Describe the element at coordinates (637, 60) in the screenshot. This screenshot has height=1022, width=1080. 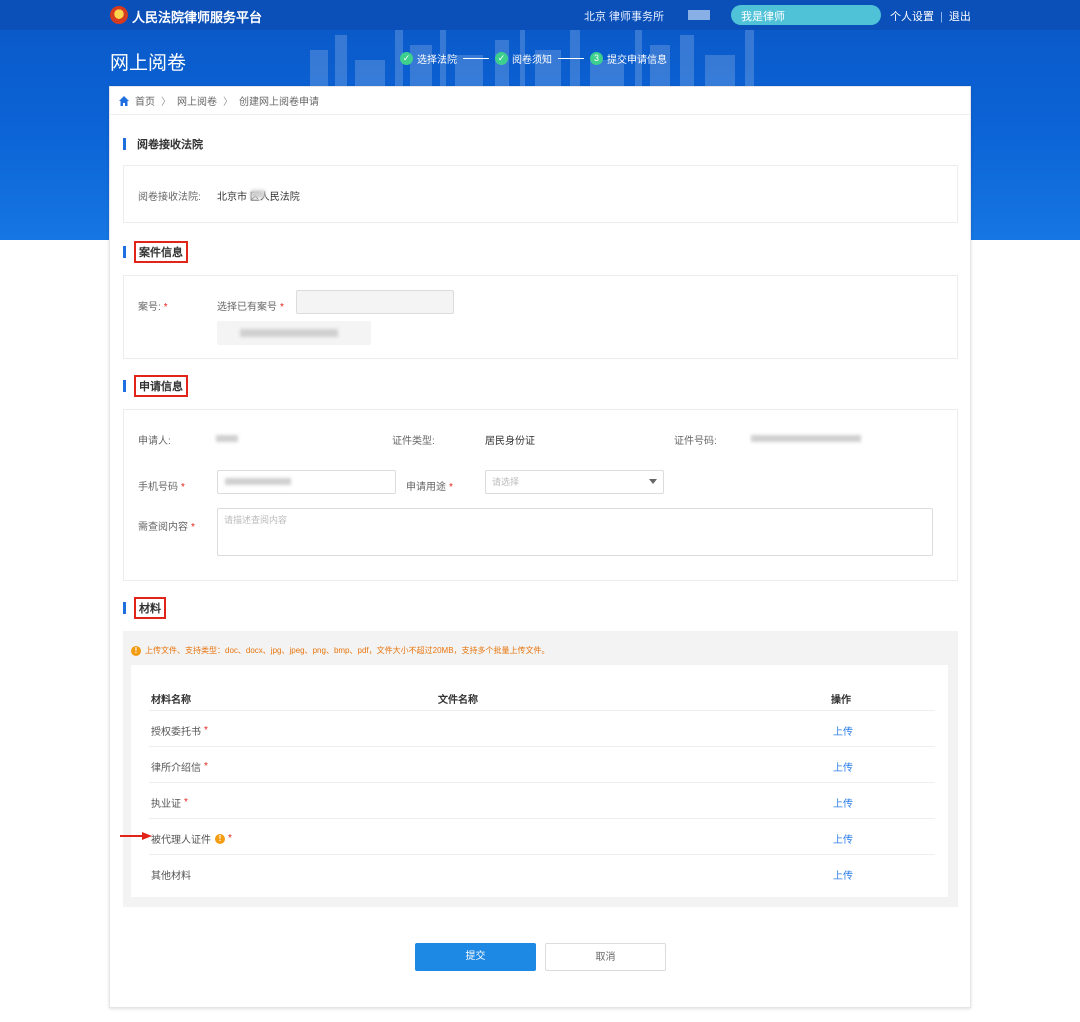
I see `step-label: 提交申请信息` at that location.